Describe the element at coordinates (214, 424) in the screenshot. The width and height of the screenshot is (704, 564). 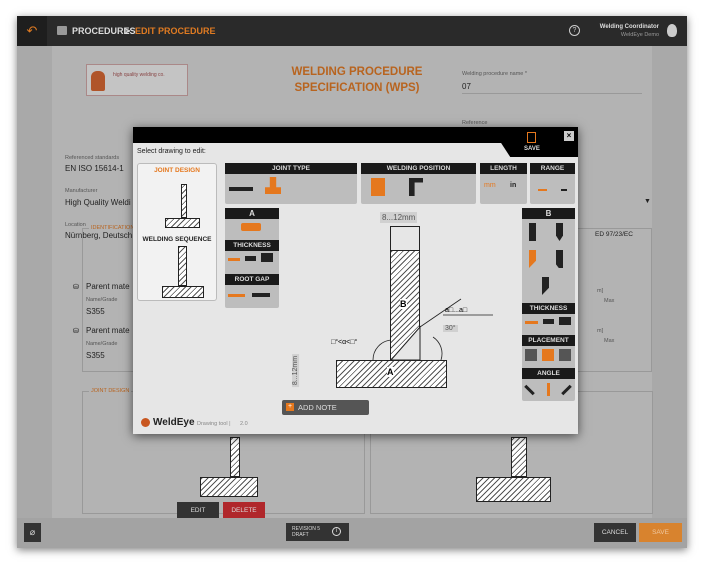
I see `tool-label: Drawing tool |` at that location.